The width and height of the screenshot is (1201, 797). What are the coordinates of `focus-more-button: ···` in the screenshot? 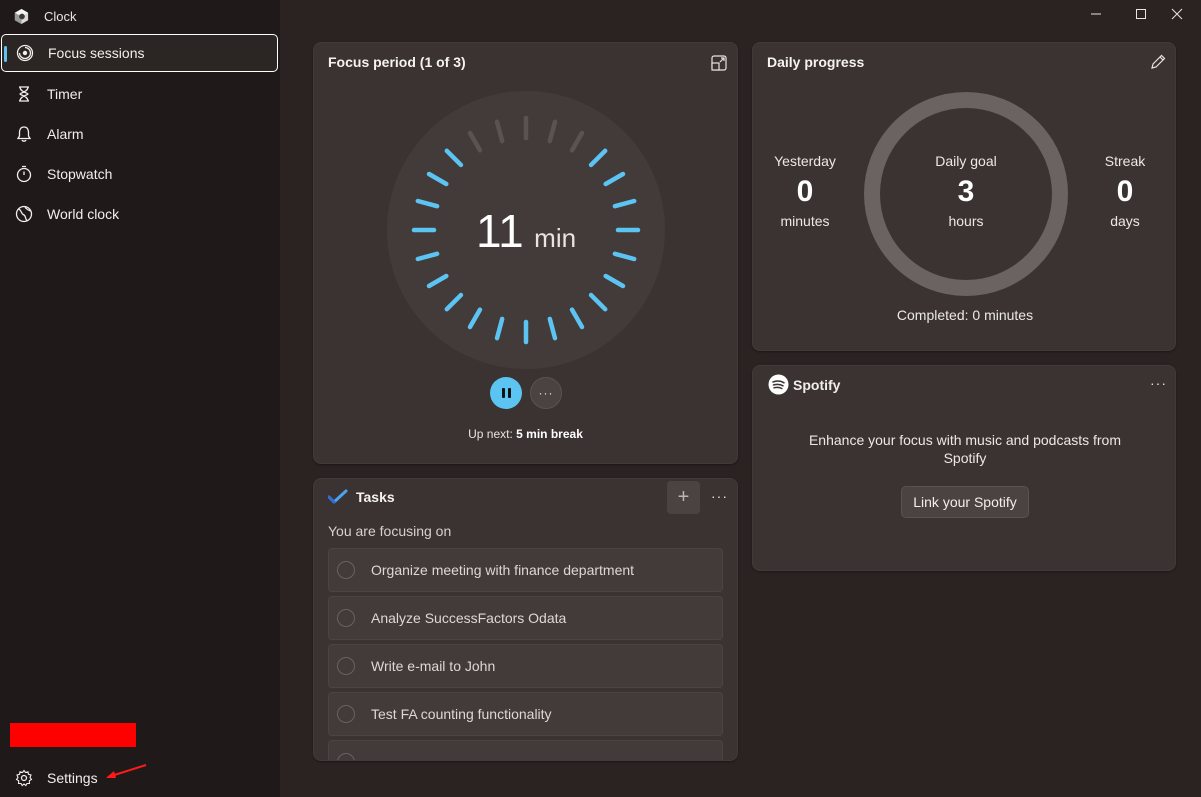 It's located at (546, 393).